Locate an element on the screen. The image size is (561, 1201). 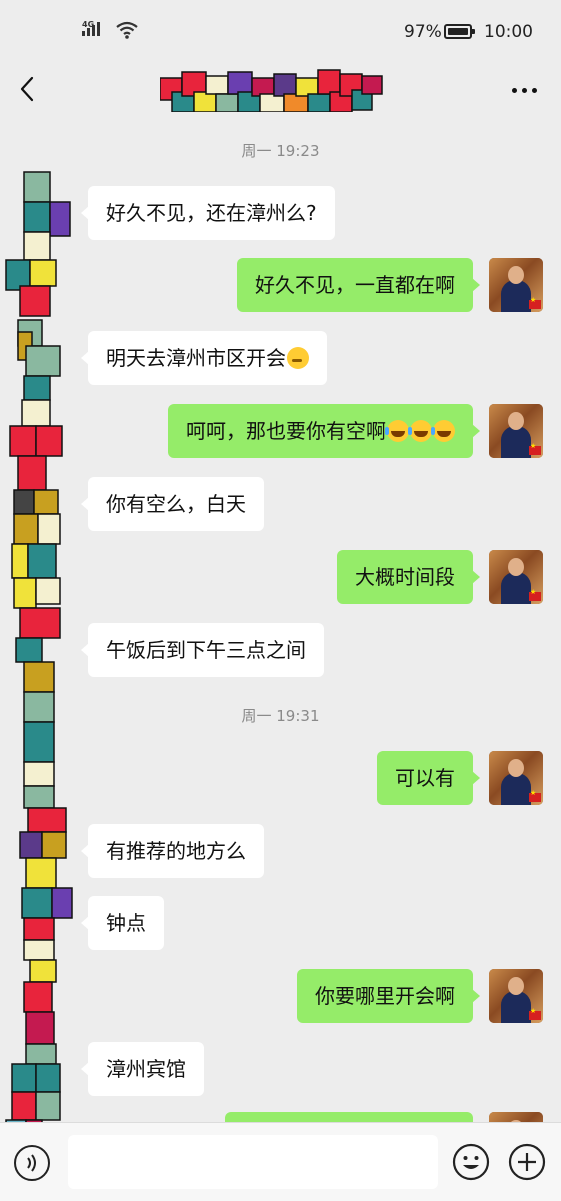
message-input is located at coordinates (253, 1162).